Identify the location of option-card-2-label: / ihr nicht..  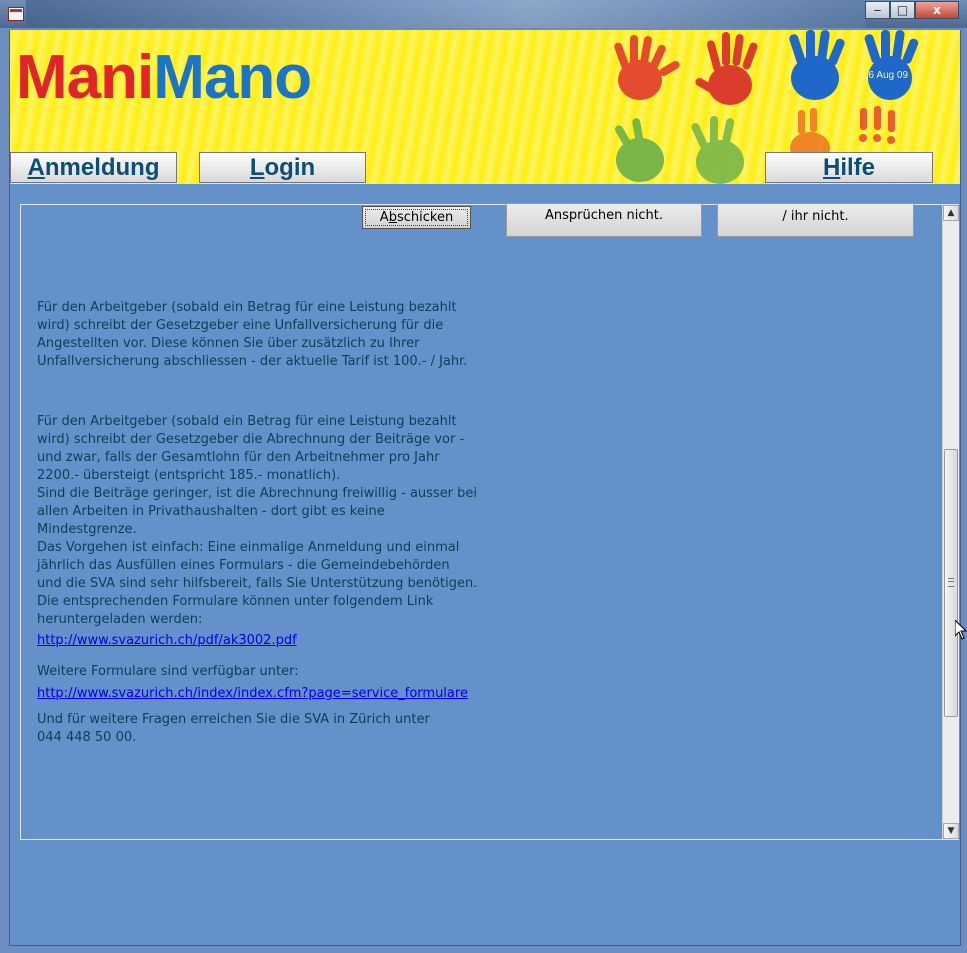
(815, 216).